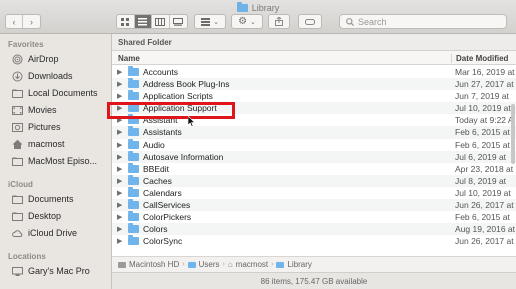 The height and width of the screenshot is (289, 516). I want to click on file-row: ▶ Calendars Jul 10, 2019 at, so click(314, 192).